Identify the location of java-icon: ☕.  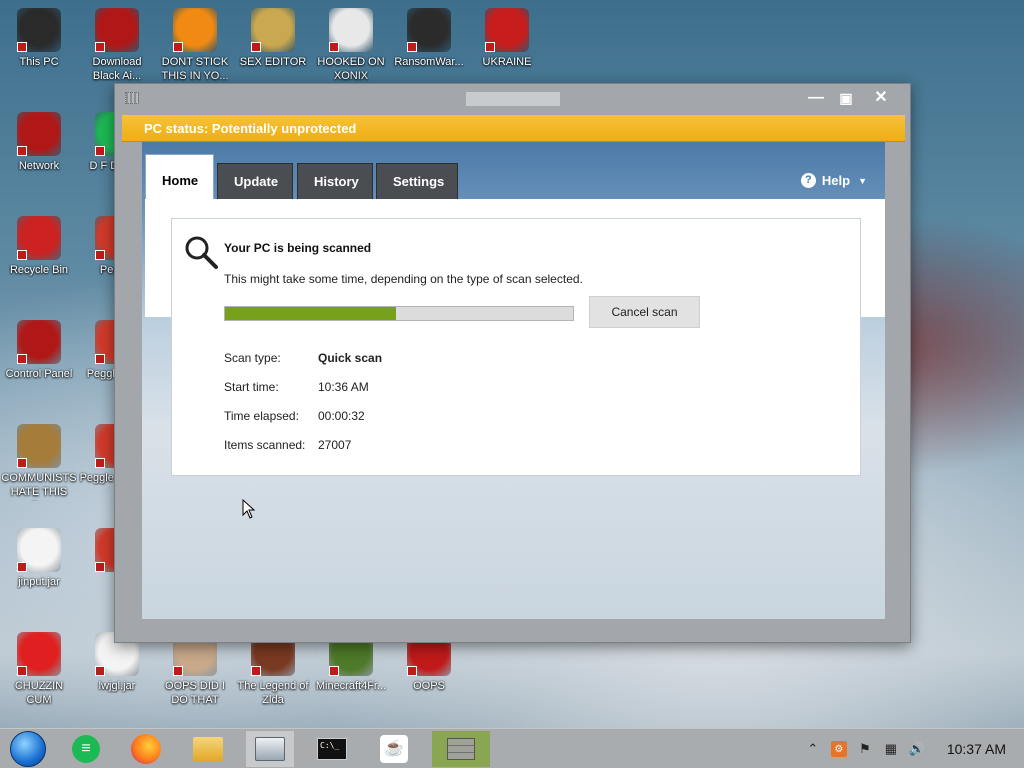
(394, 749).